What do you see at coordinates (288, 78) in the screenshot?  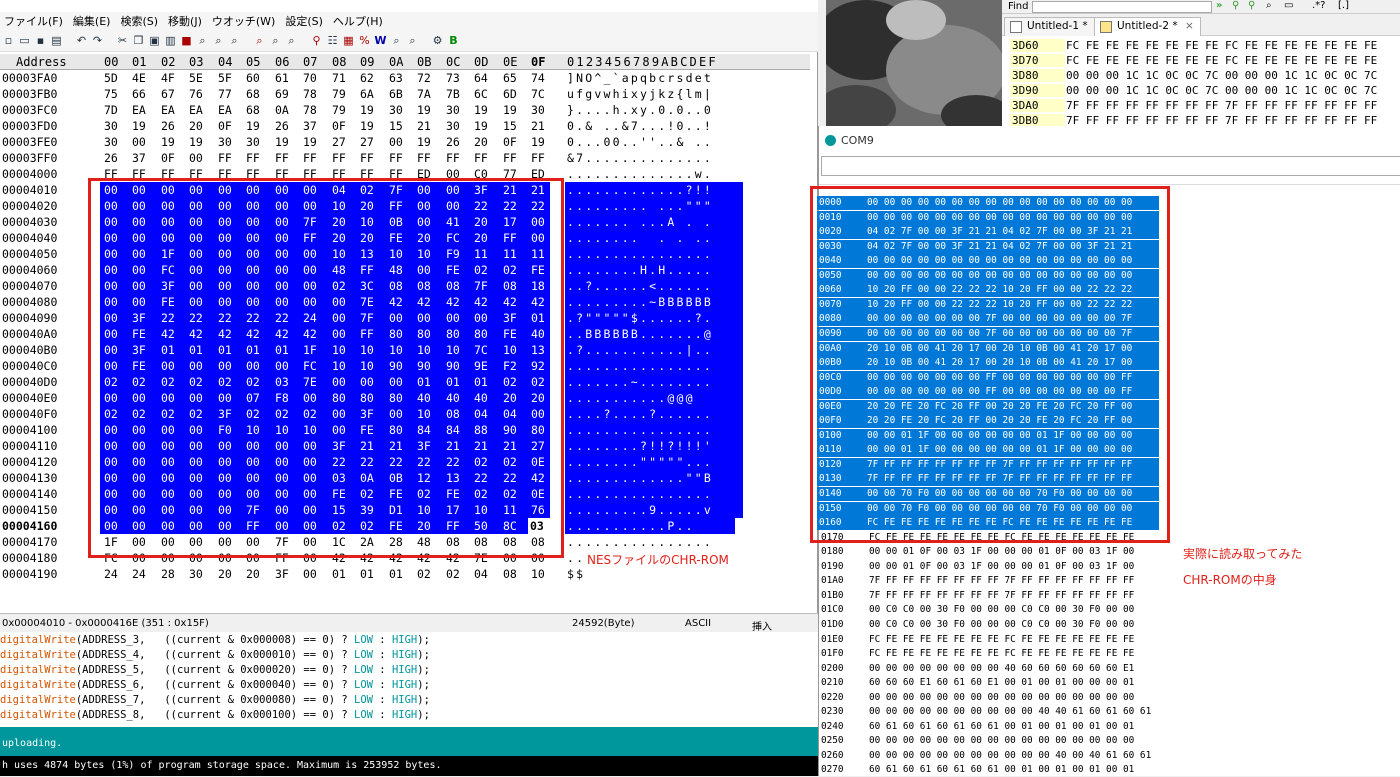 I see `hex-byte: 61` at bounding box center [288, 78].